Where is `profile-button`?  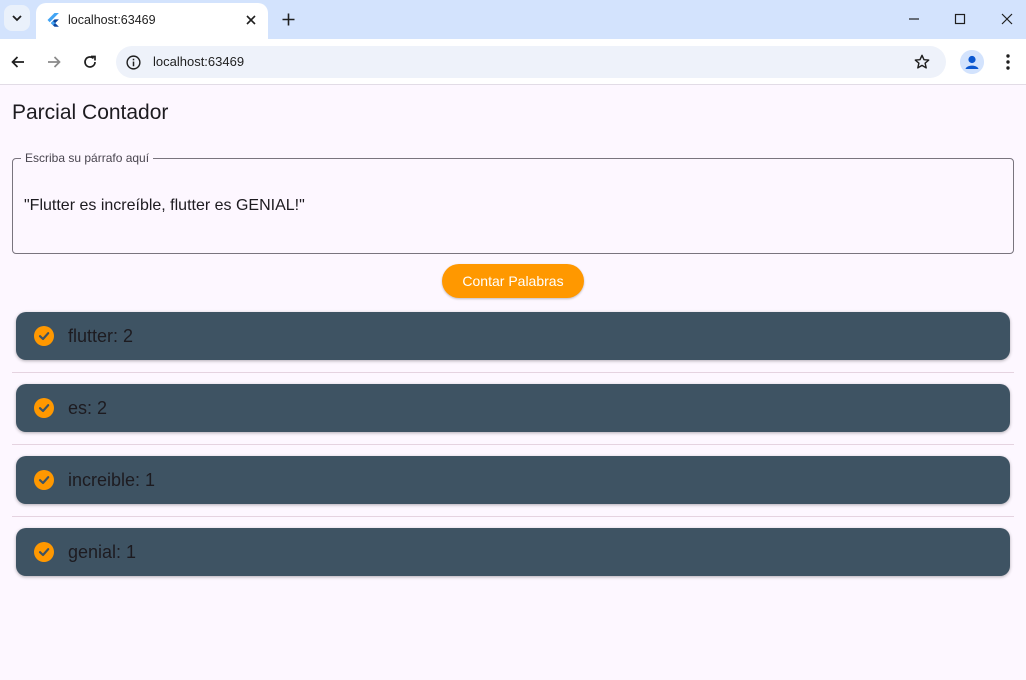 profile-button is located at coordinates (972, 62).